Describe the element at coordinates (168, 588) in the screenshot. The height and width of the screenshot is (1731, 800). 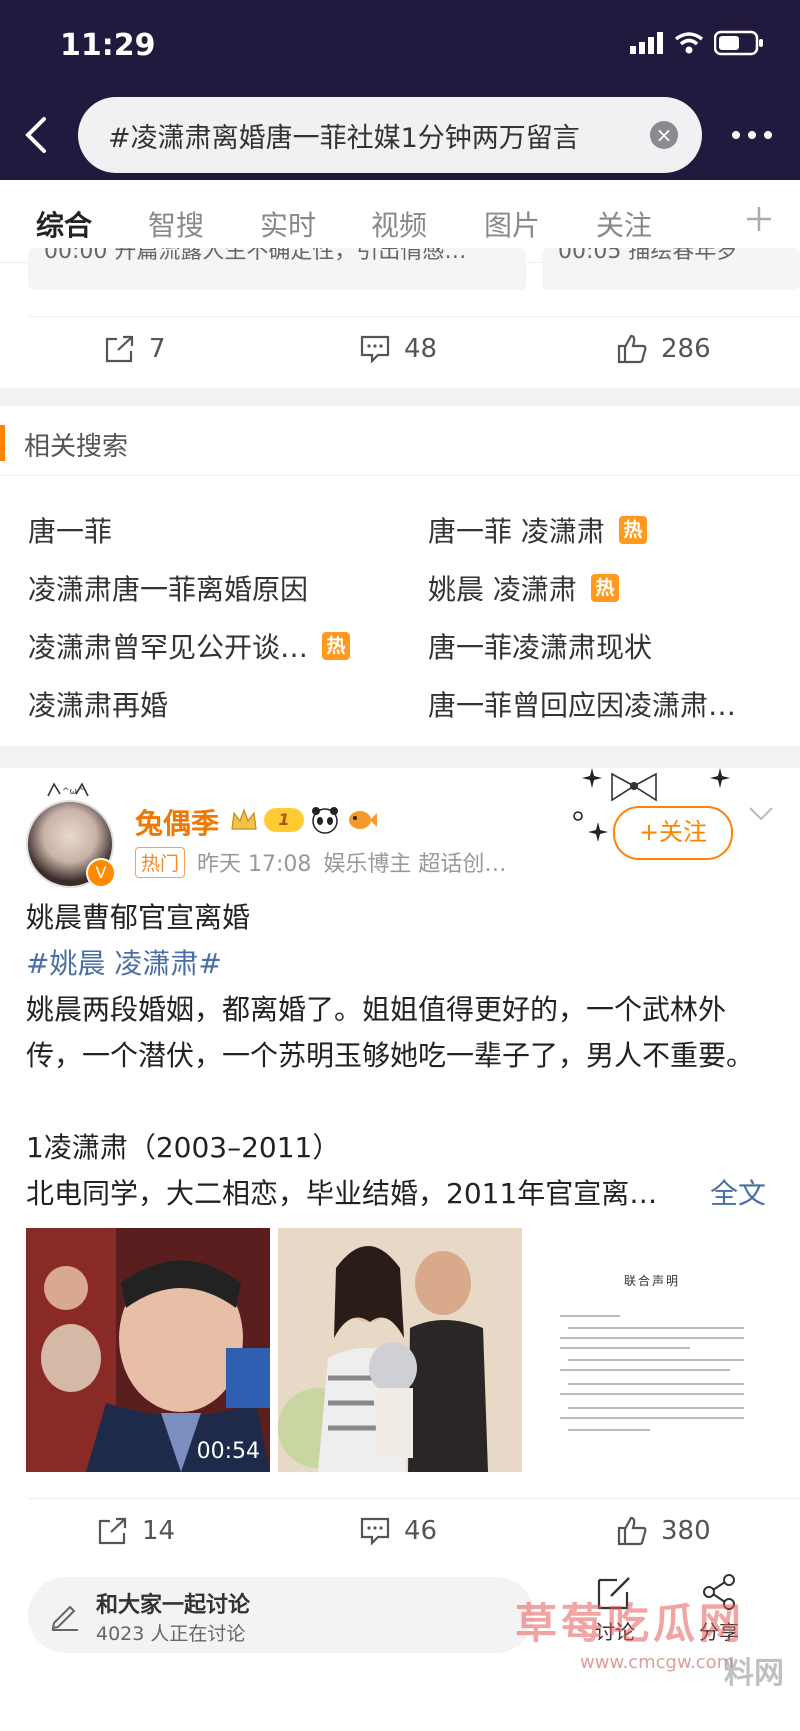
I see `related-search-item: 凌潇肃唐一菲离婚原因` at that location.